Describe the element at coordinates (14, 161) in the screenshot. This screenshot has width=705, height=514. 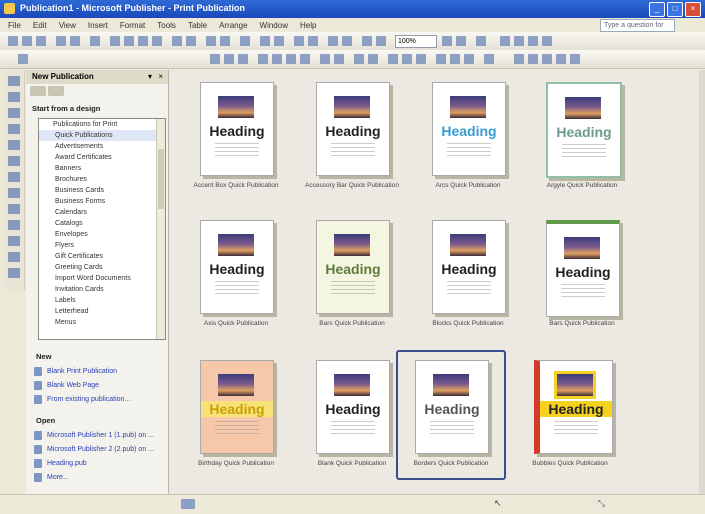
I see `line-tool-icon` at that location.